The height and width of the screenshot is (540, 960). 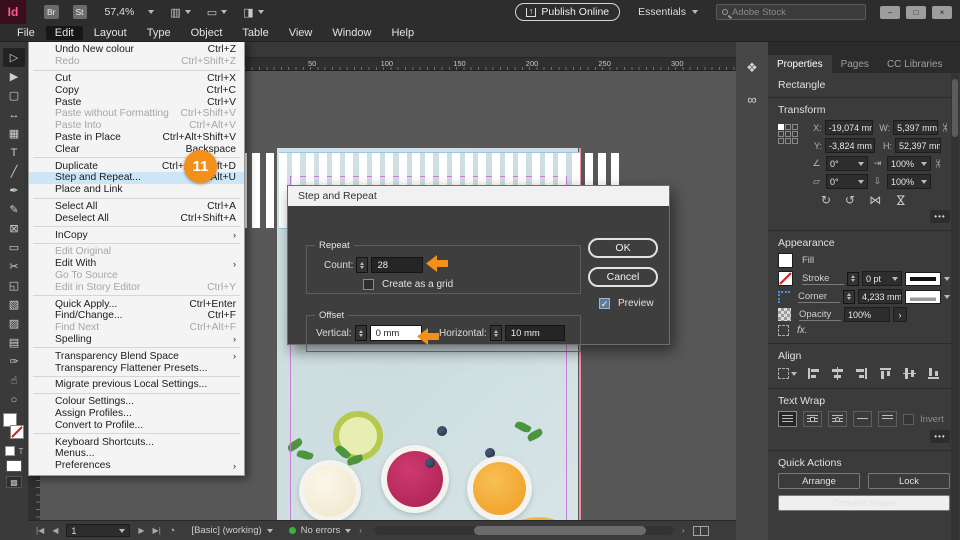 What do you see at coordinates (14, 76) in the screenshot?
I see `direct-selection-tool: ▶` at bounding box center [14, 76].